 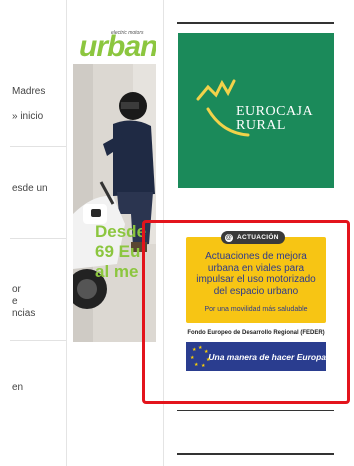 I want to click on actuacion-subline: Por una movilidad más saludable, so click(x=256, y=309).